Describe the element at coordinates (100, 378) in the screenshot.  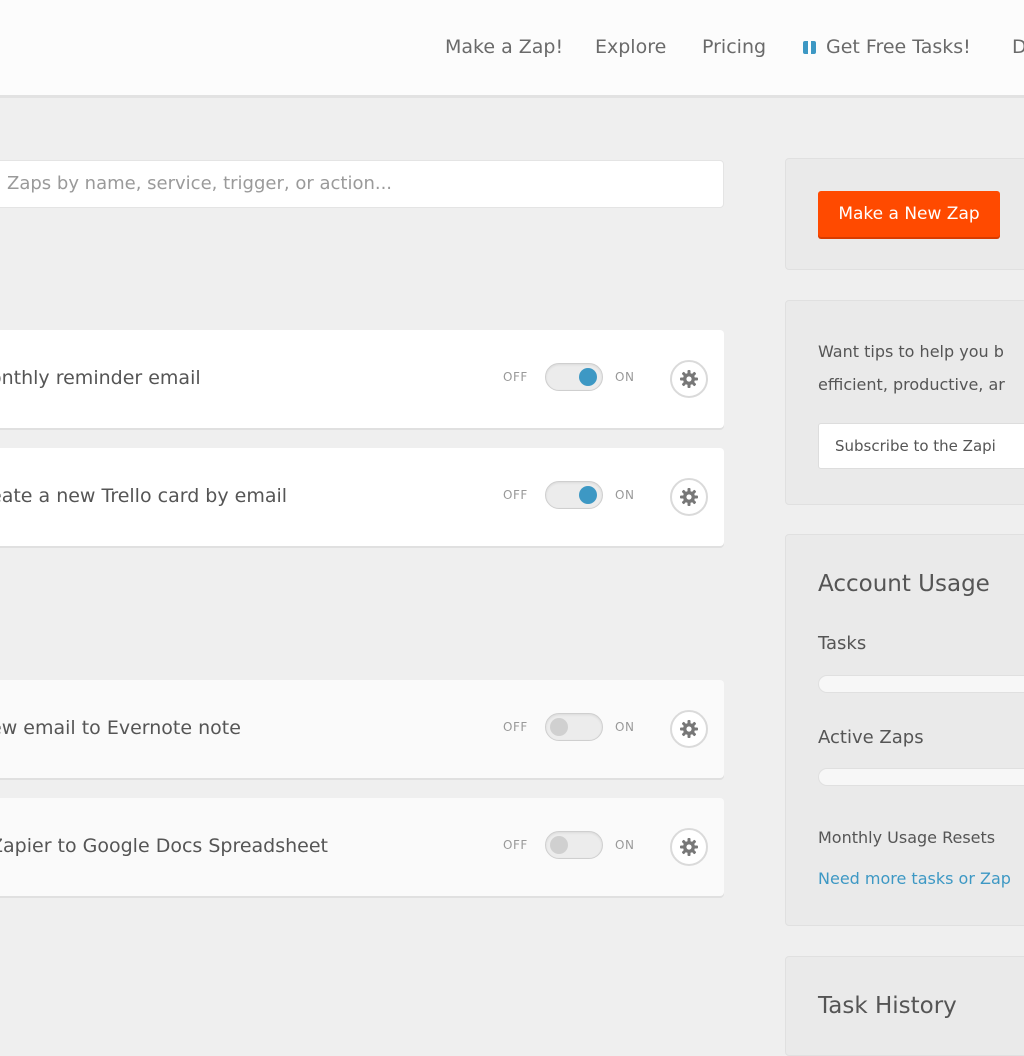
I see `zap-title: onthly reminder email` at that location.